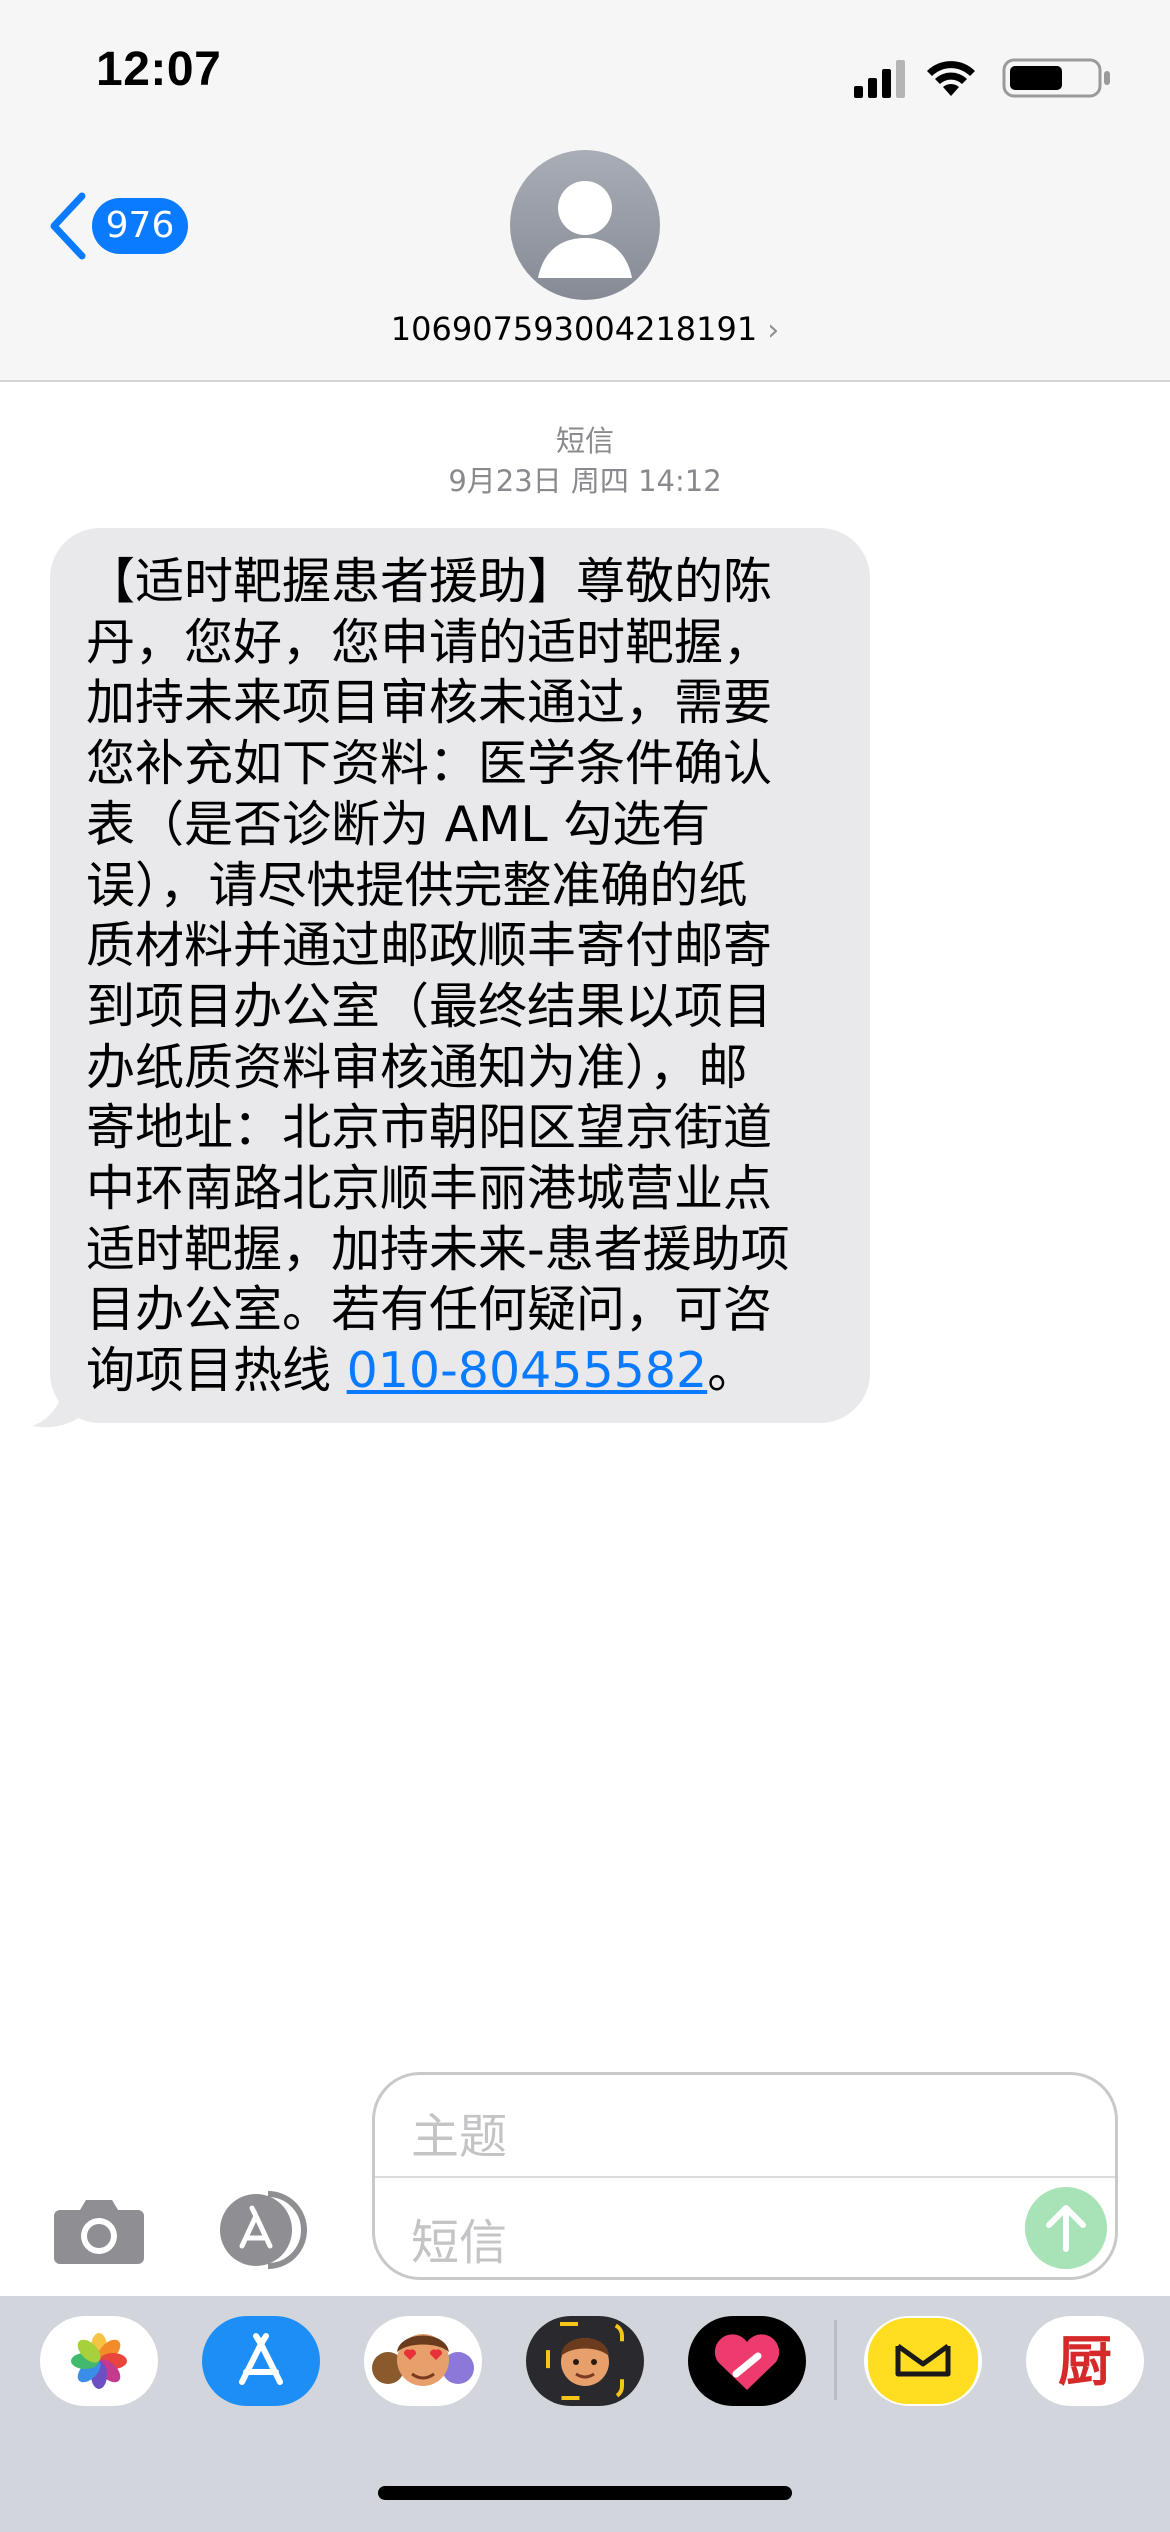  What do you see at coordinates (732, 1371) in the screenshot?
I see `message-line-suffix: 。` at bounding box center [732, 1371].